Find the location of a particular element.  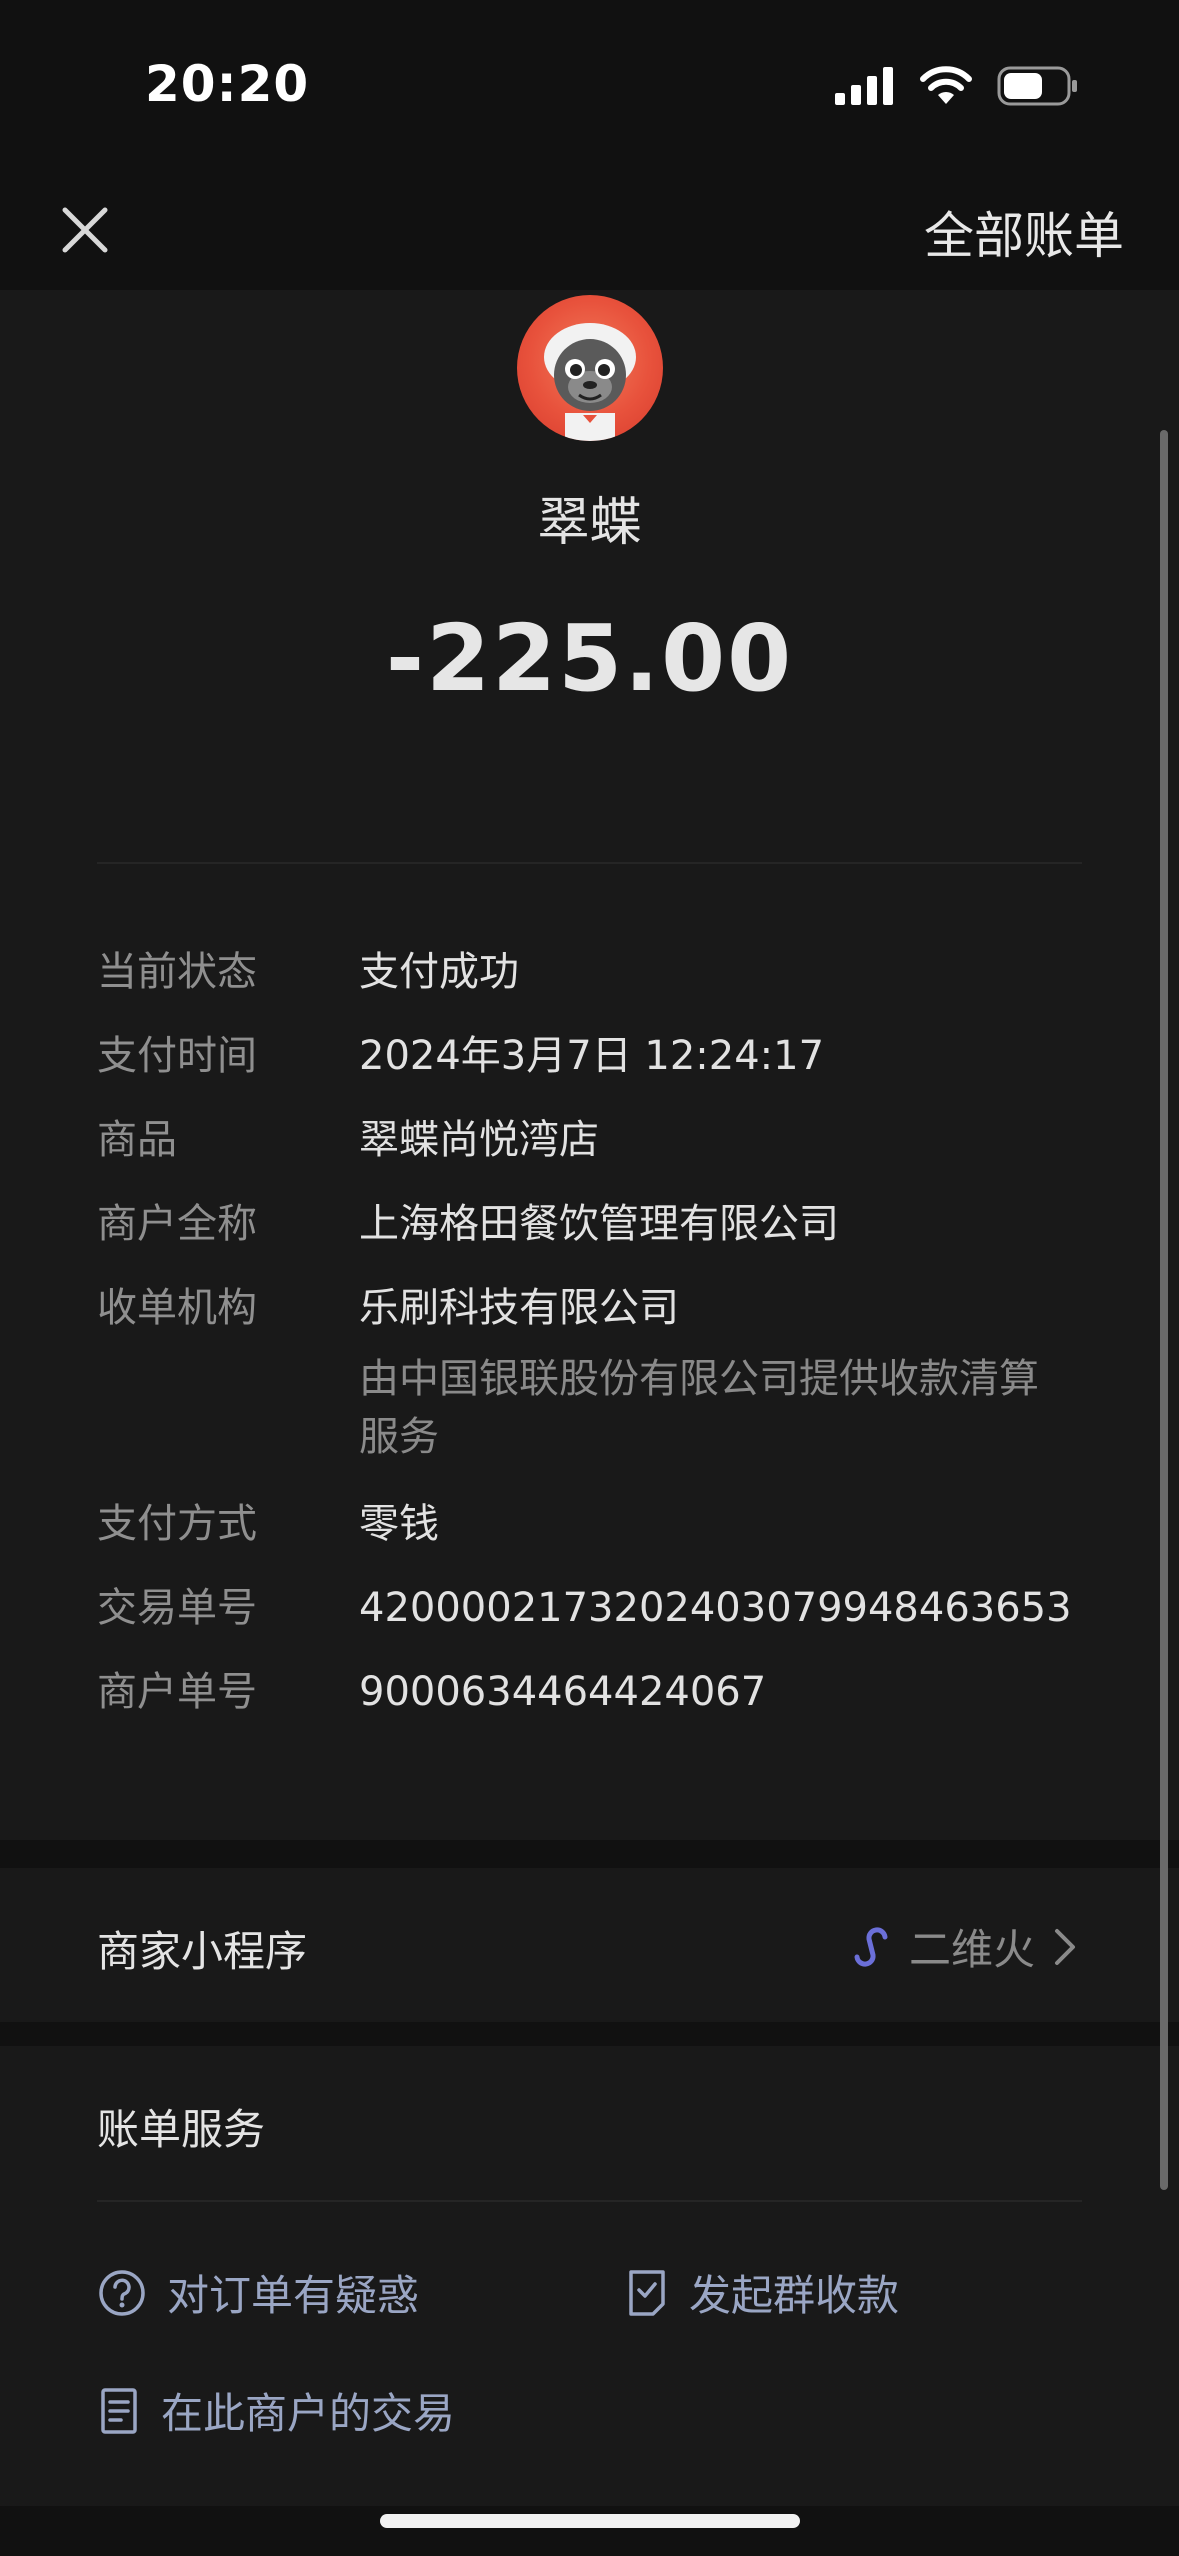

close-icon is located at coordinates (85, 230).